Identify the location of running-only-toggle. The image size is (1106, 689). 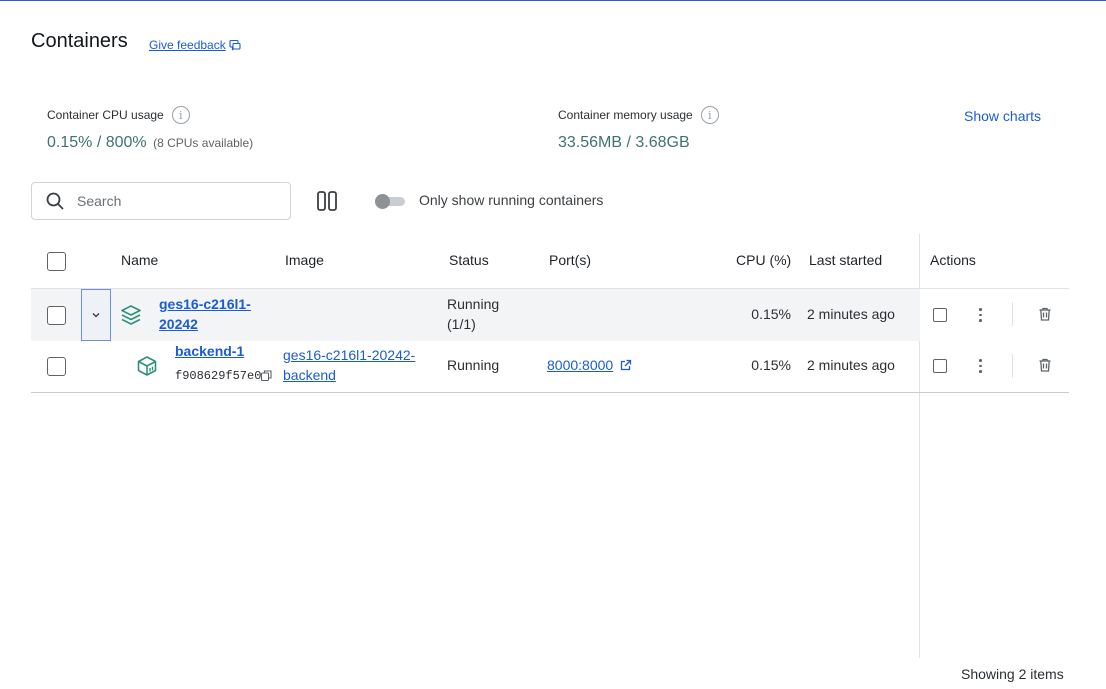
(390, 201).